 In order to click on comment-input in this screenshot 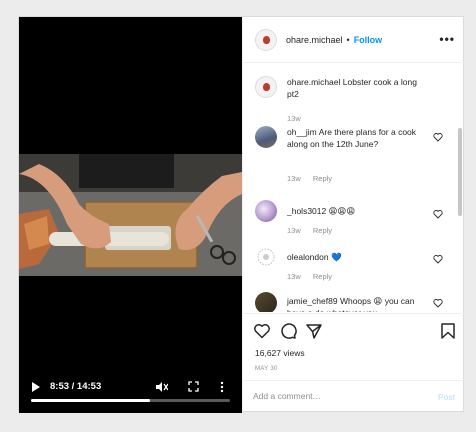, I will do `click(333, 396)`.